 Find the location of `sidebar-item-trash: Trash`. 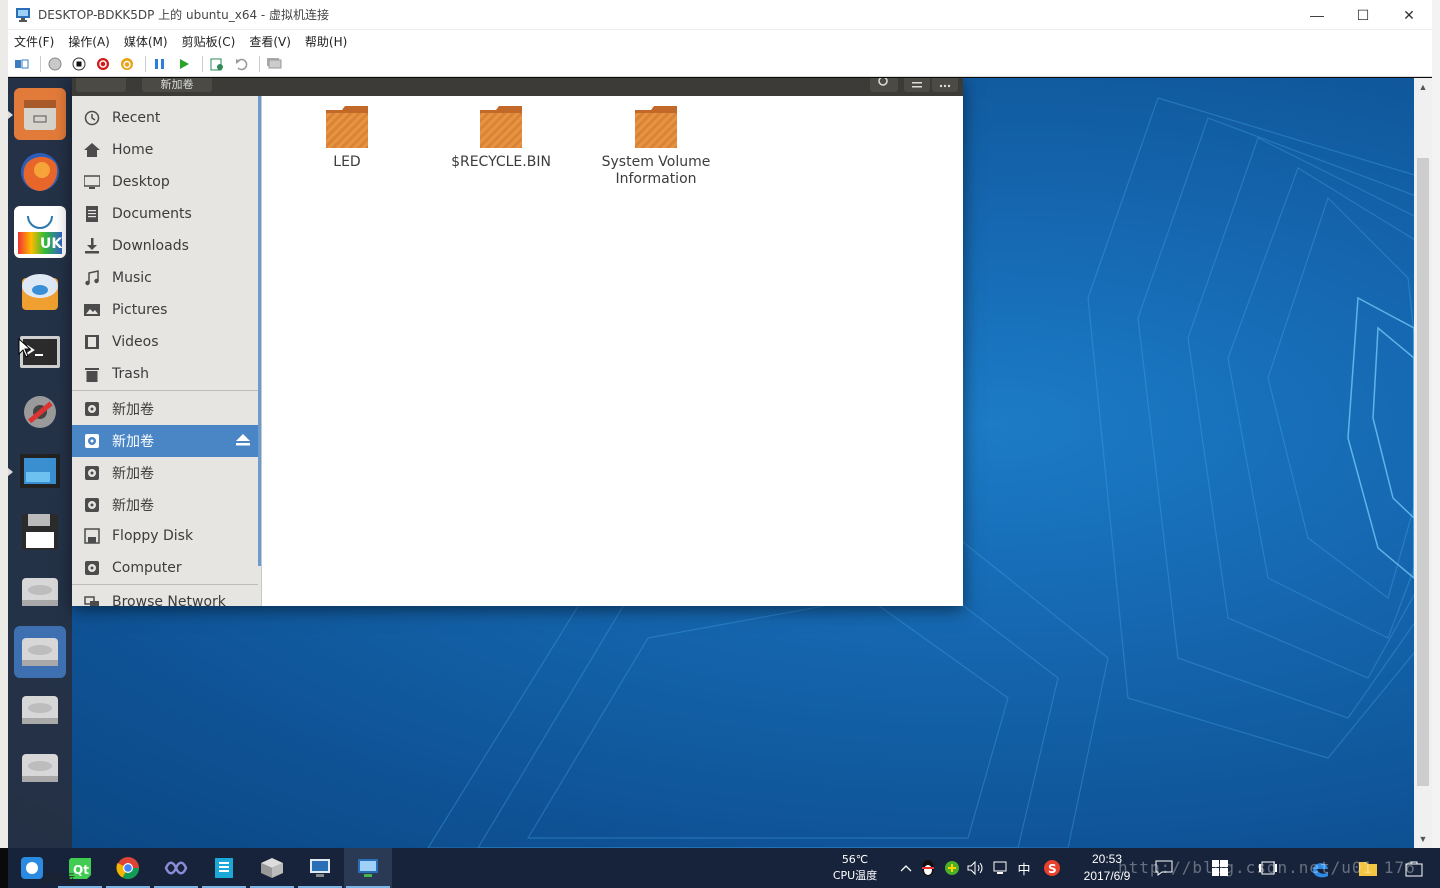

sidebar-item-trash: Trash is located at coordinates (165, 374).